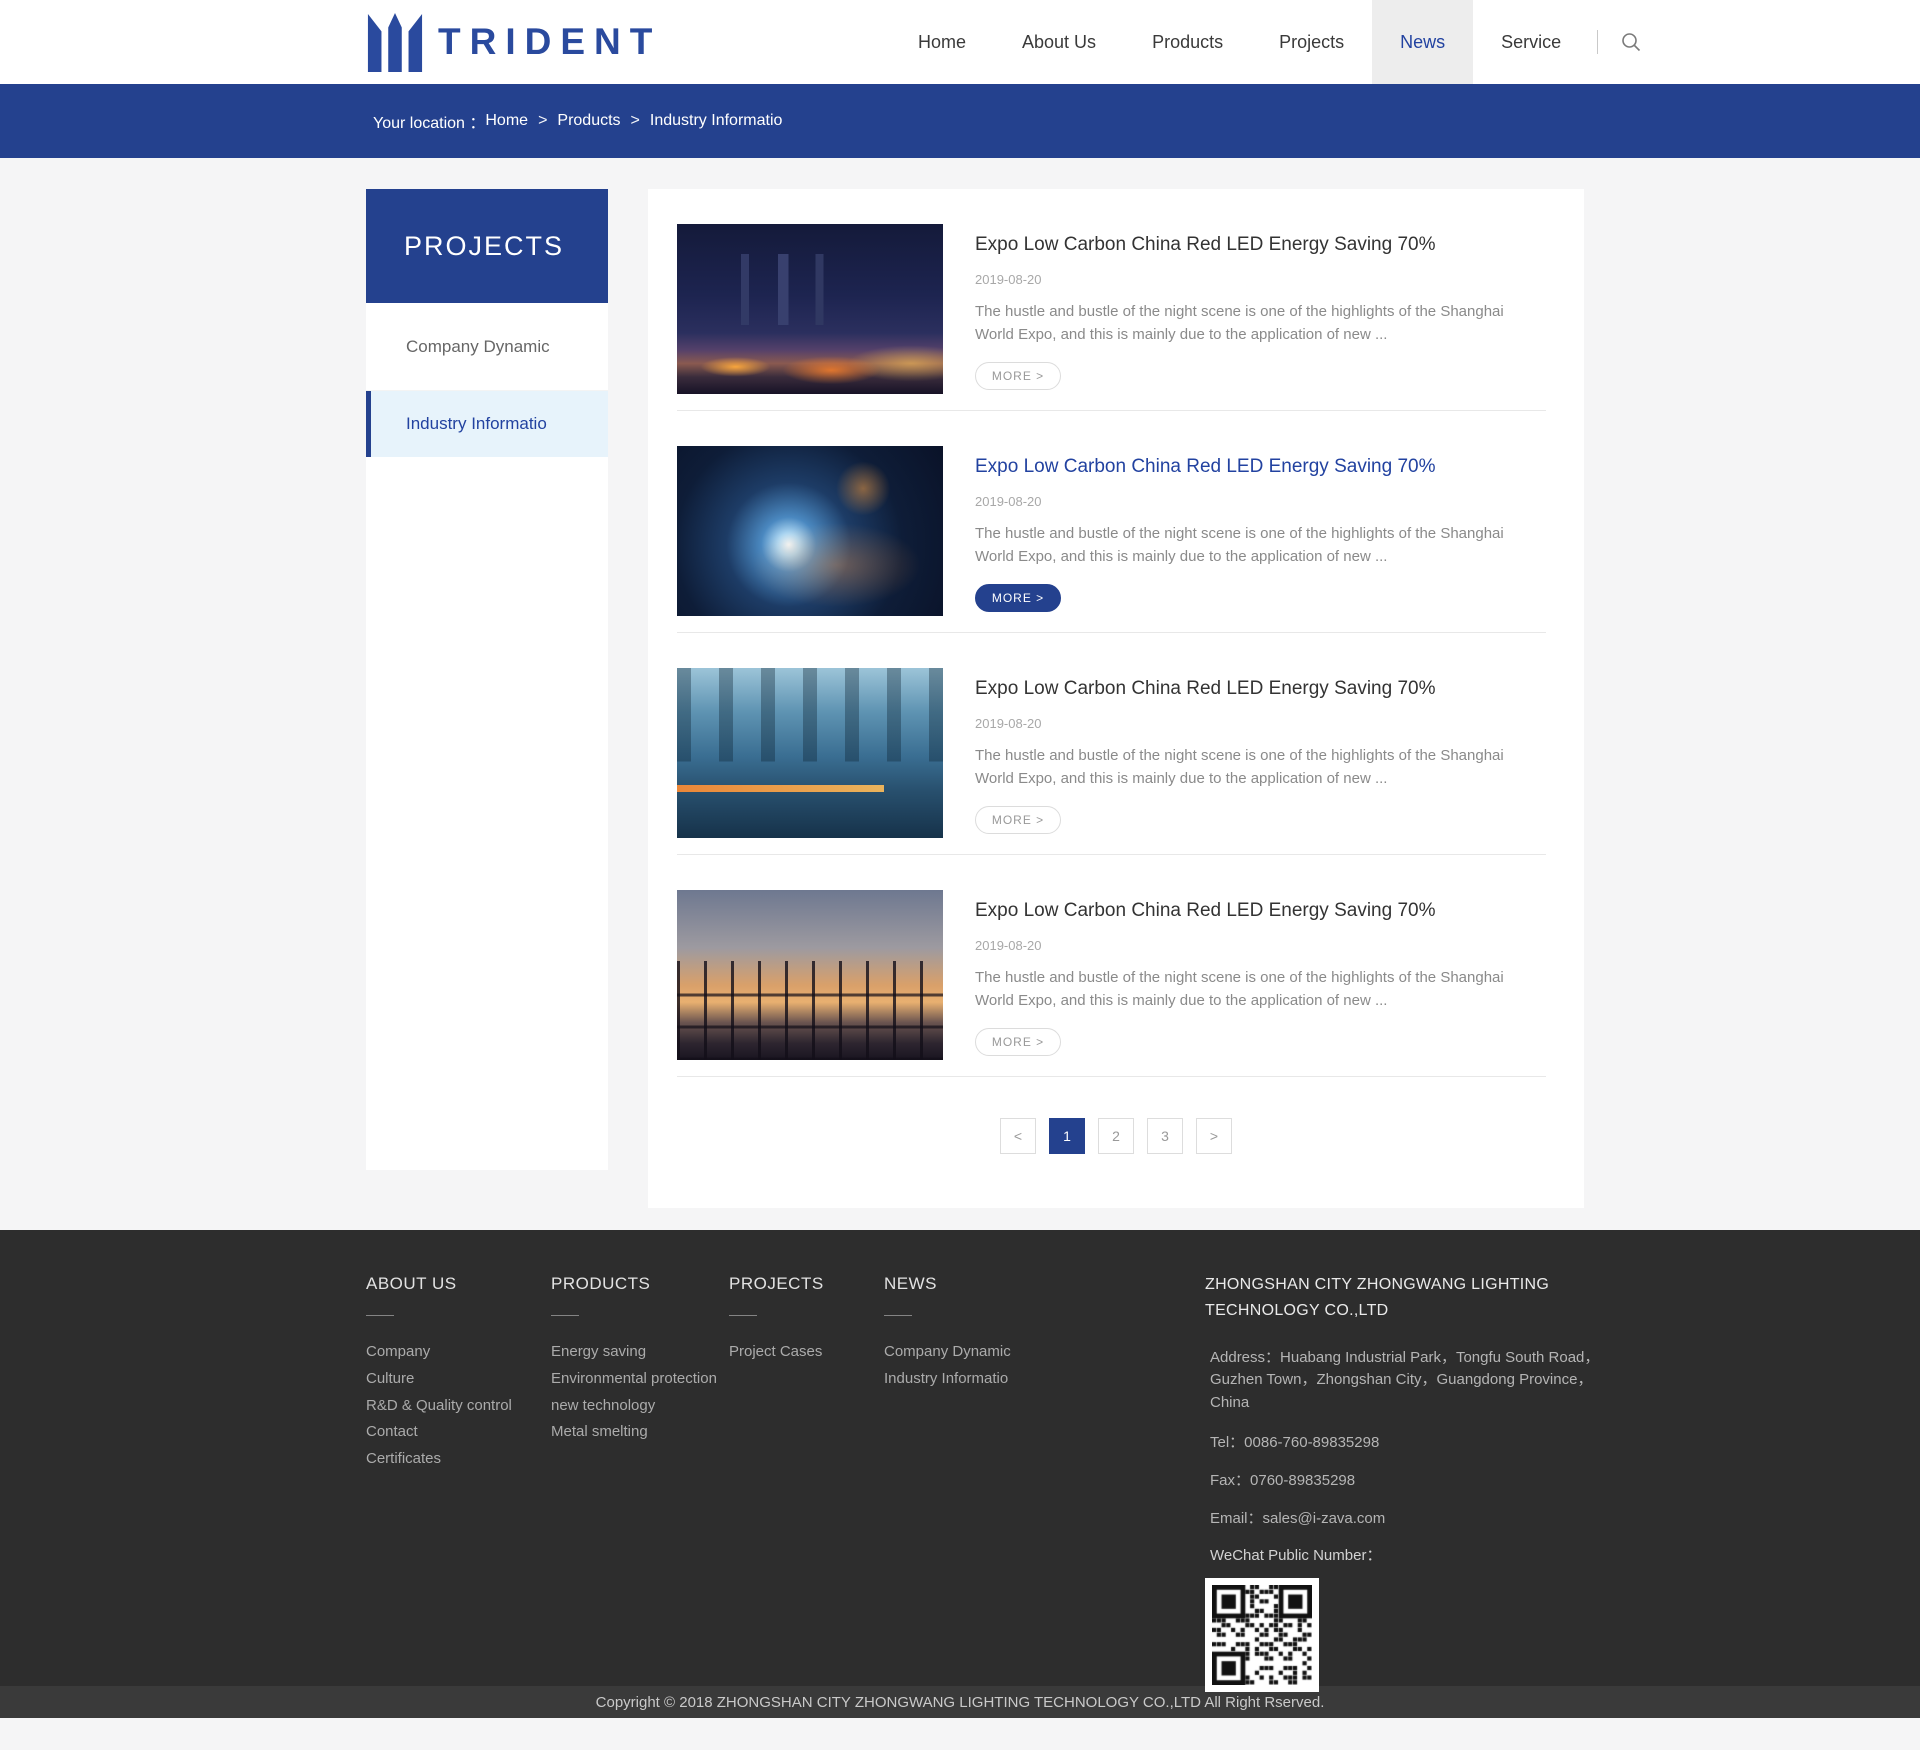 Image resolution: width=1920 pixels, height=1750 pixels. Describe the element at coordinates (634, 1352) in the screenshot. I see `footer-link-energy-saving: Energy saving` at that location.